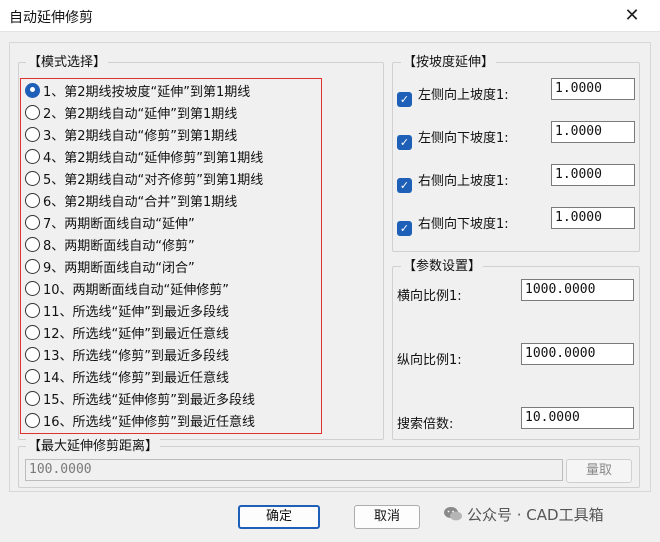 The width and height of the screenshot is (660, 542). Describe the element at coordinates (67, 63) in the screenshot. I see `mode-group-title: 【模式选择】` at that location.